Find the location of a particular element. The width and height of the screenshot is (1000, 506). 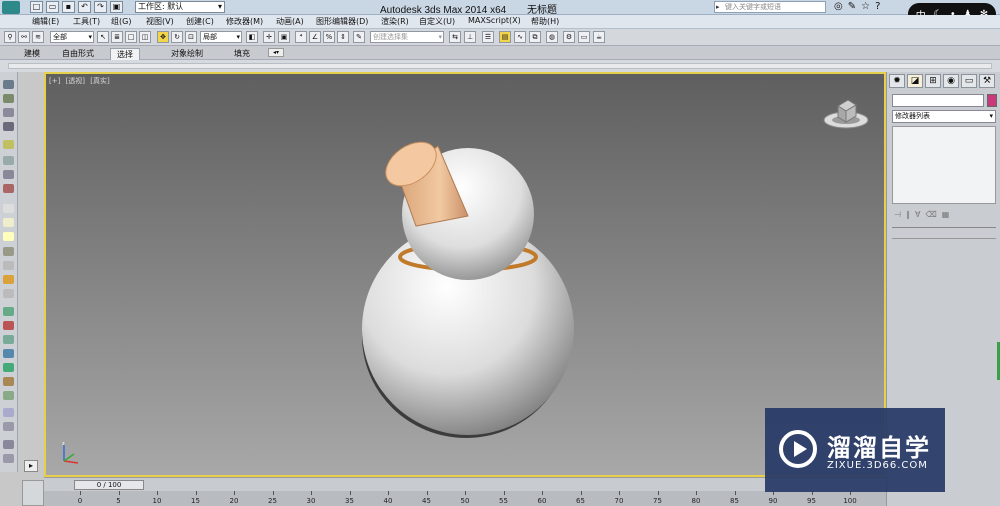

menu-tools: 工具(T) is located at coordinates (86, 21).